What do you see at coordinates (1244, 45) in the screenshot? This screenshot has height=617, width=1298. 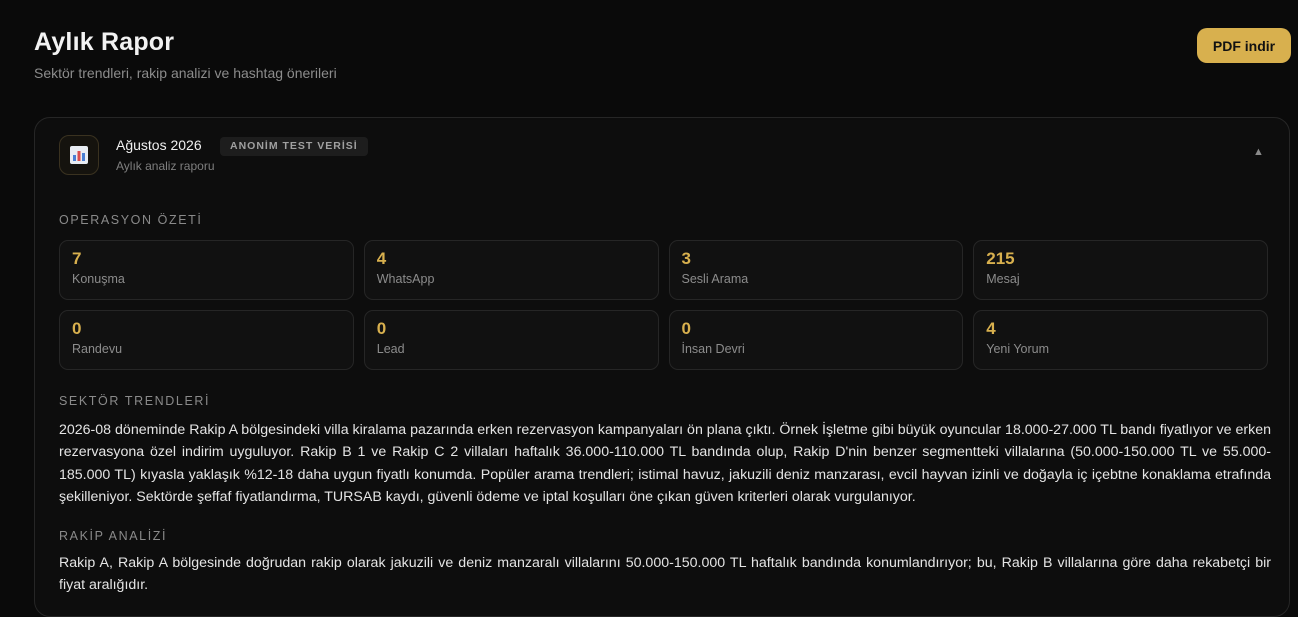 I see `pdf-download-button: PDF indir` at bounding box center [1244, 45].